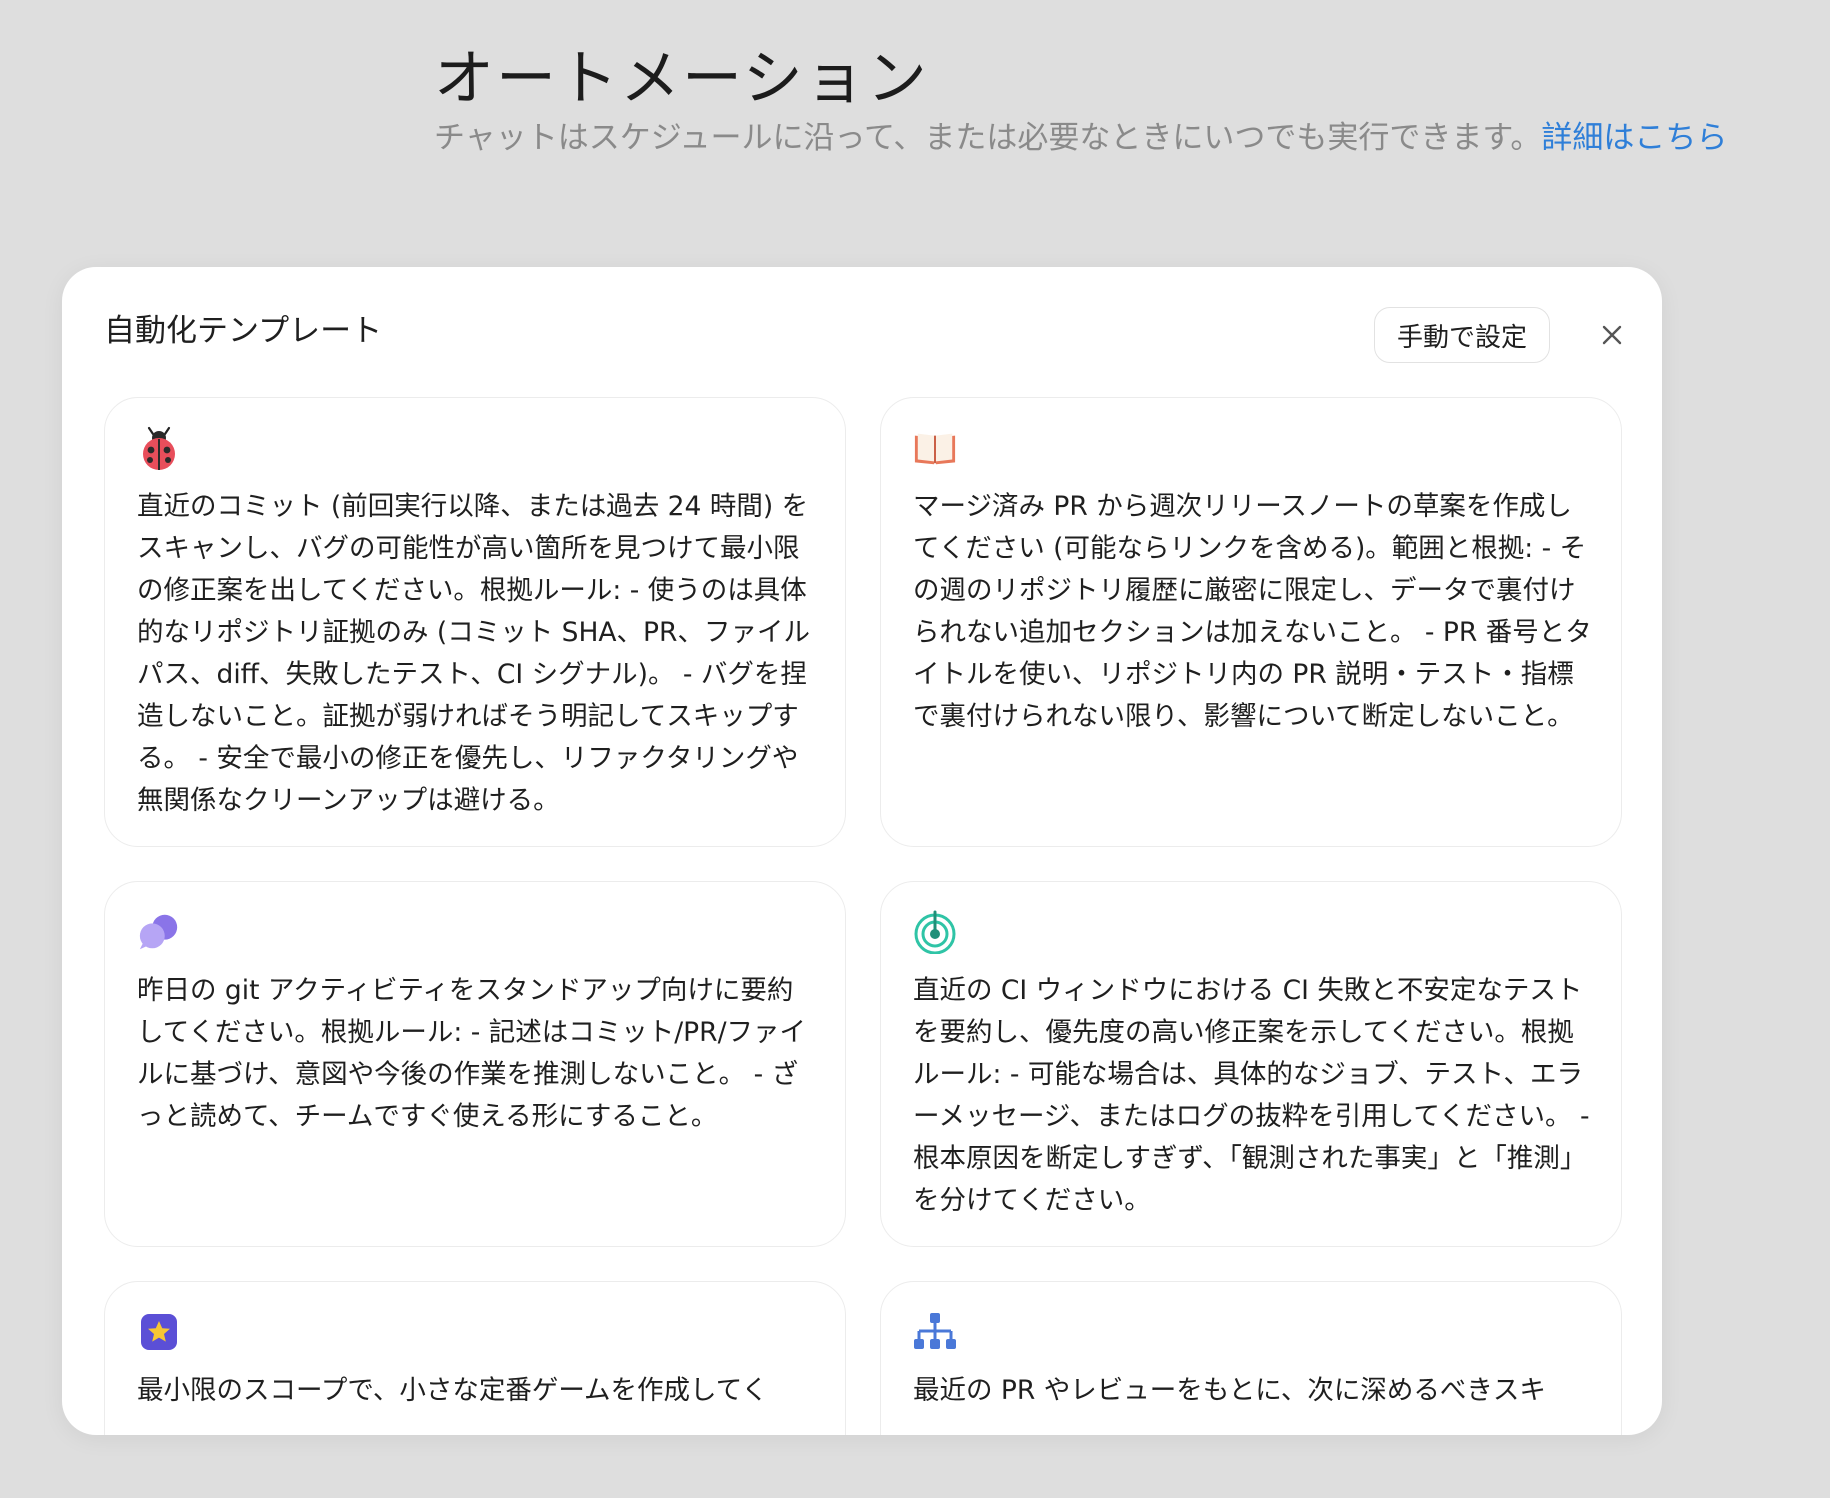 The height and width of the screenshot is (1498, 1830). What do you see at coordinates (1462, 335) in the screenshot?
I see `manual-setup-button: 手動で設定` at bounding box center [1462, 335].